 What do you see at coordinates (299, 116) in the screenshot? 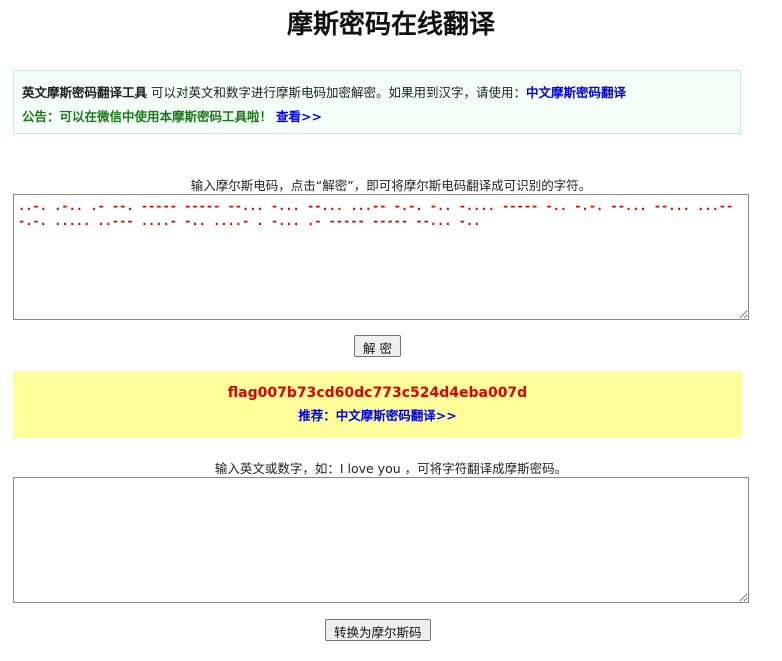
I see `notice-view-link: 查看>>` at bounding box center [299, 116].